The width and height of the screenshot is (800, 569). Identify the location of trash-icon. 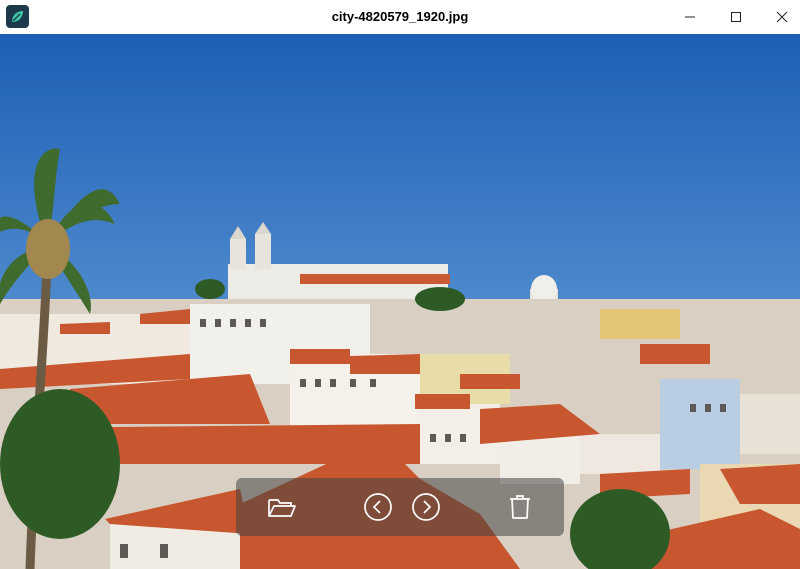
(520, 507).